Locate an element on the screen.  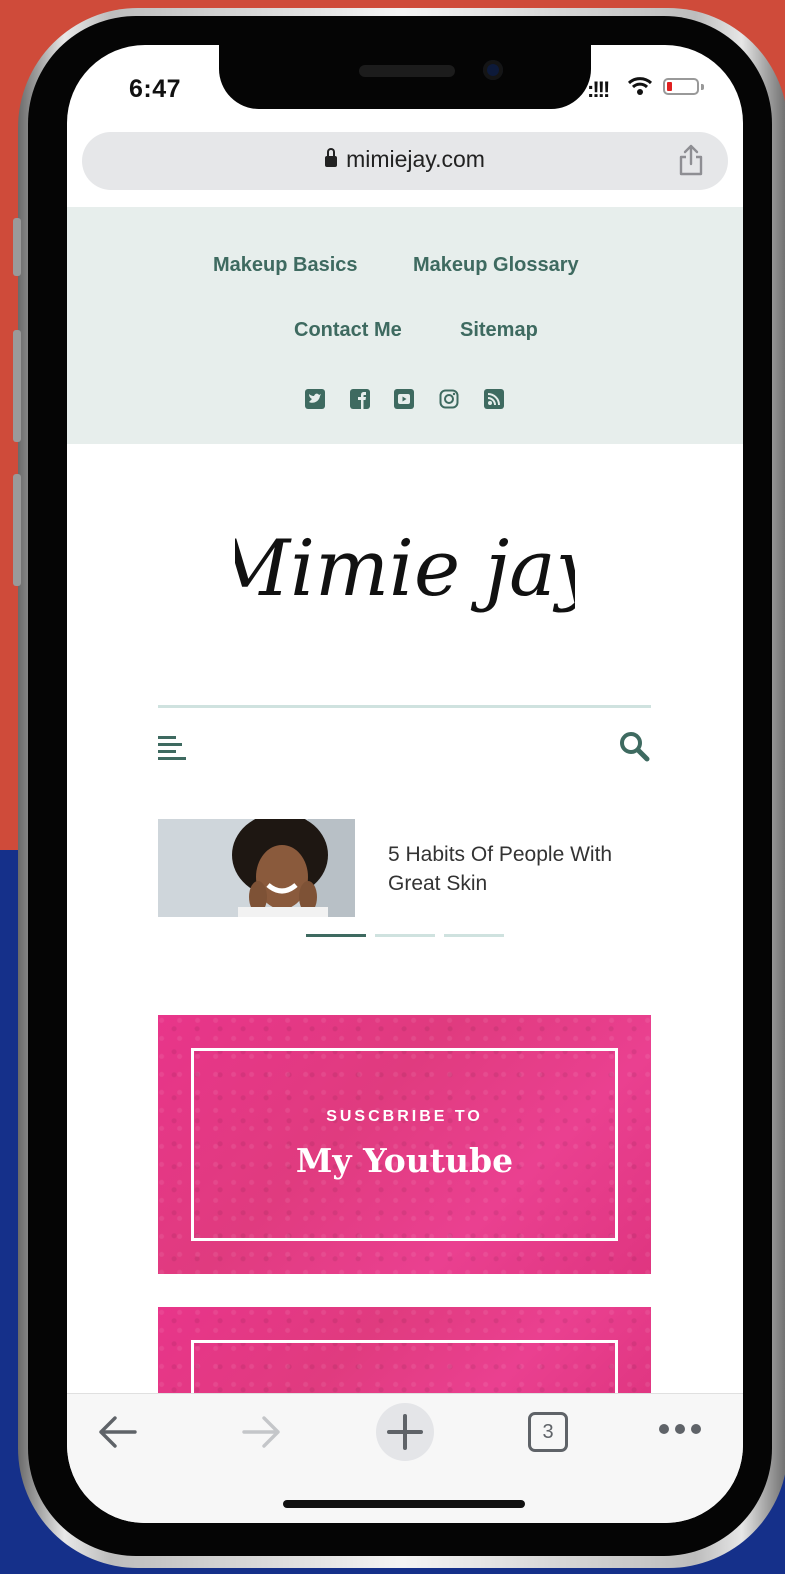
share-icon is located at coordinates (691, 160).